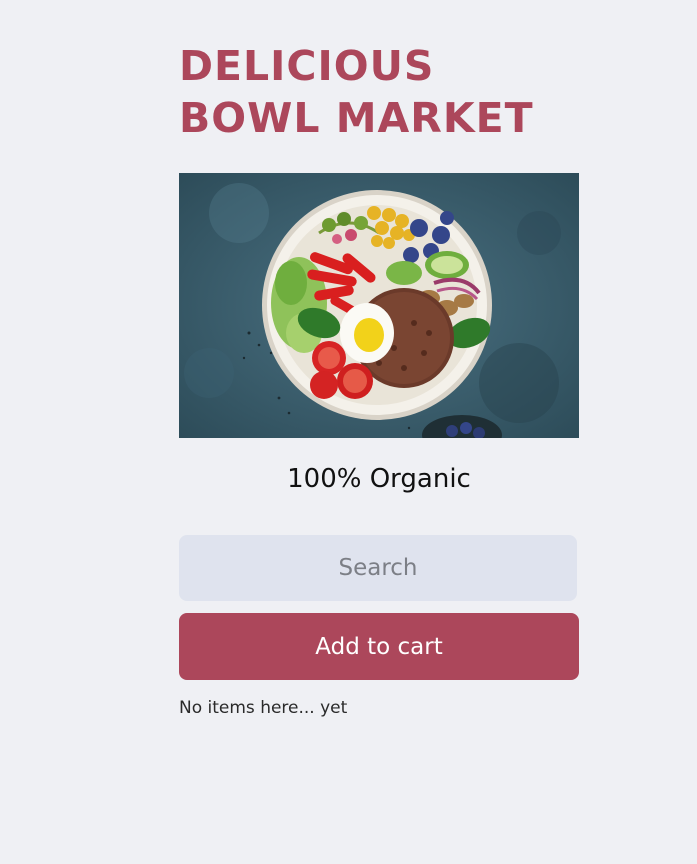 Image resolution: width=697 pixels, height=864 pixels. What do you see at coordinates (379, 479) in the screenshot?
I see `tagline: 100% Organic` at bounding box center [379, 479].